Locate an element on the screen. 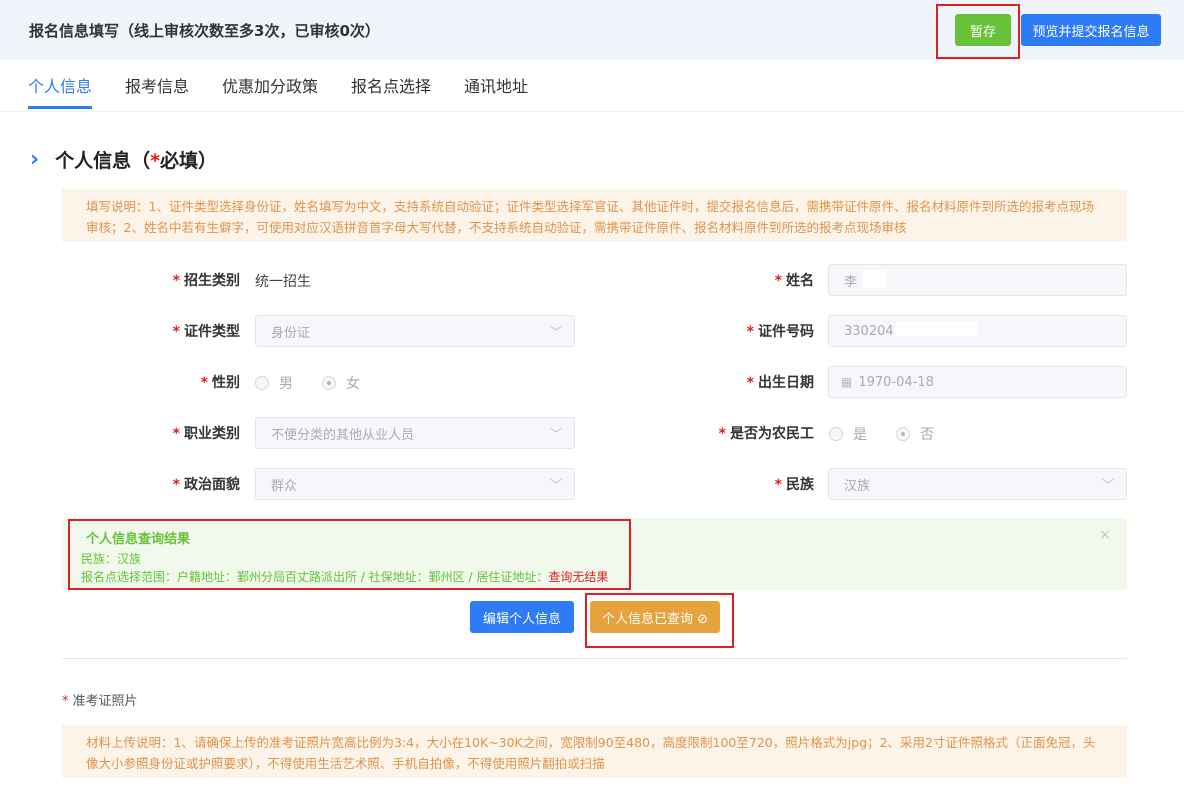 Image resolution: width=1184 pixels, height=798 pixels. migrant-radio-yes: 是 is located at coordinates (848, 434).